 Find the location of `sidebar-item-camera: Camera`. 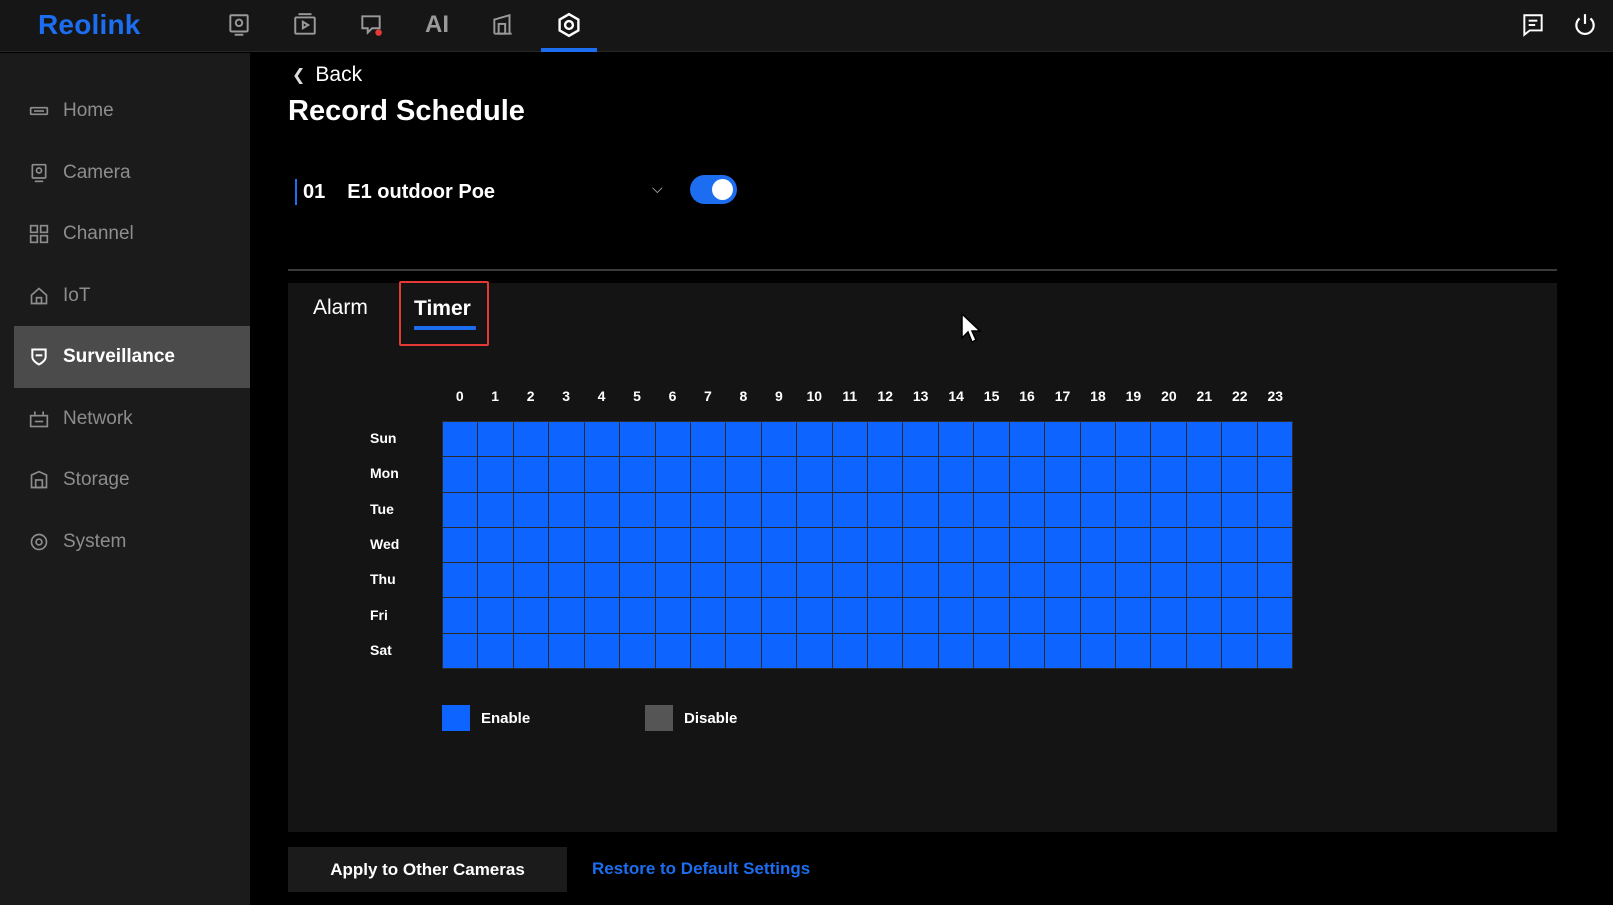

sidebar-item-camera: Camera is located at coordinates (132, 173).